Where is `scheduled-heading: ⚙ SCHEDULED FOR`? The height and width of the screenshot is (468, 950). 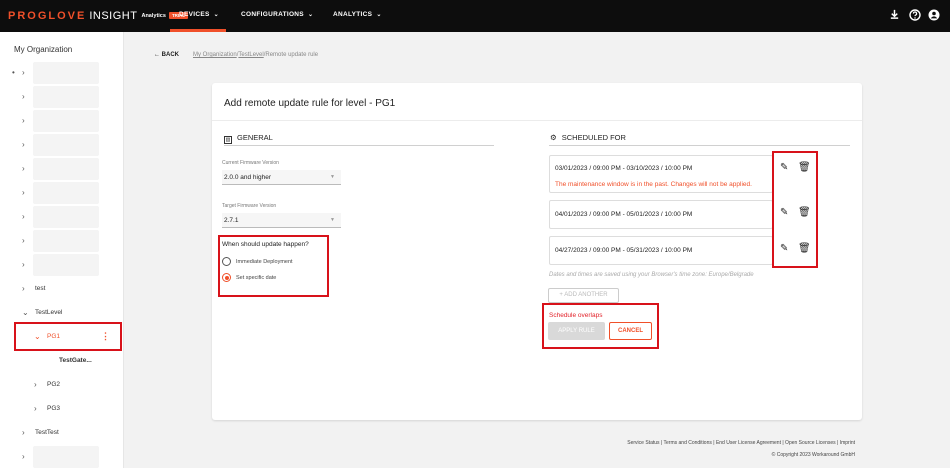 scheduled-heading: ⚙ SCHEDULED FOR is located at coordinates (588, 137).